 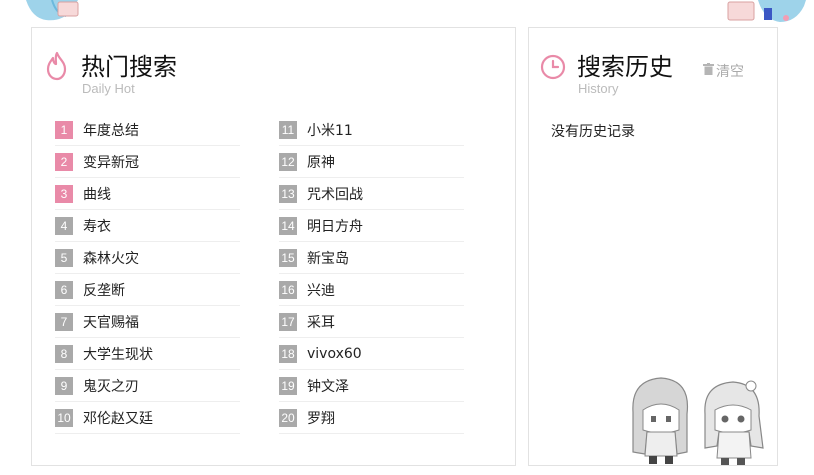 I want to click on hot-search-keyword: 新宝岛, so click(x=328, y=258).